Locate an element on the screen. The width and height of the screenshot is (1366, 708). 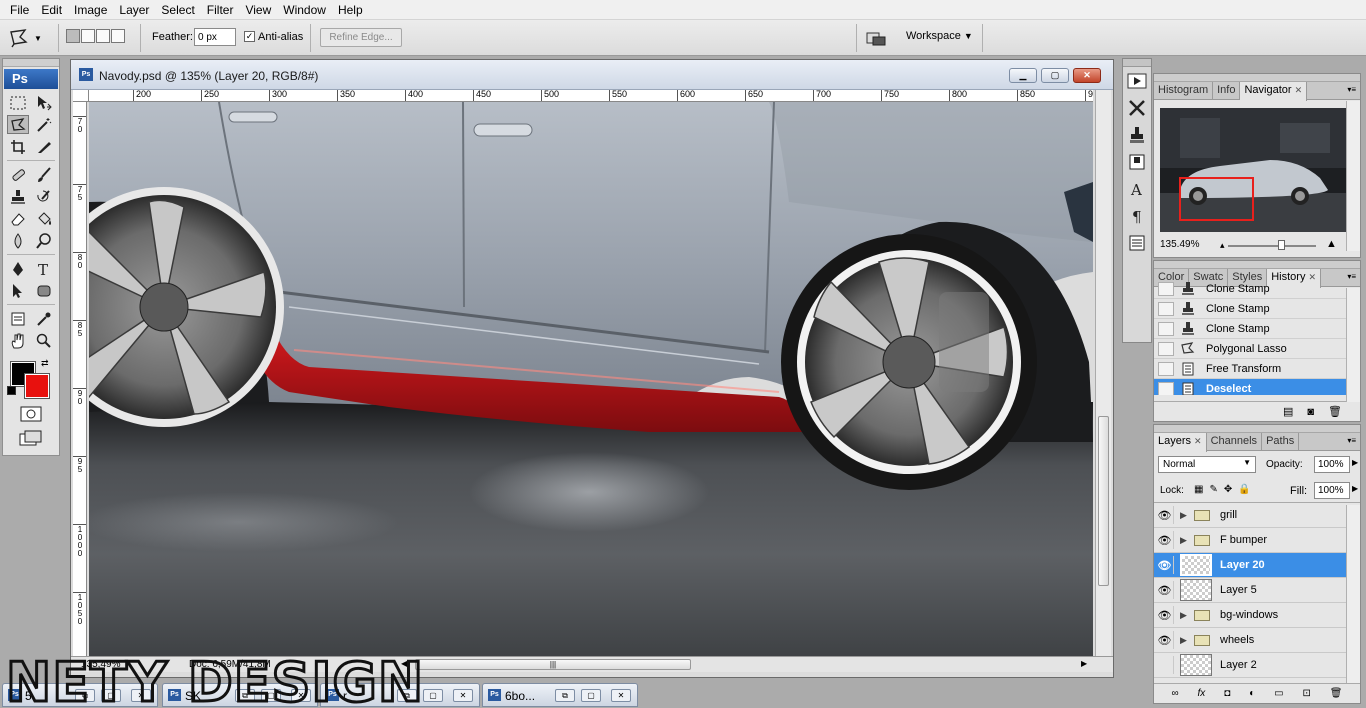
scroll-right-icon: ▶ is located at coordinates (1084, 663).